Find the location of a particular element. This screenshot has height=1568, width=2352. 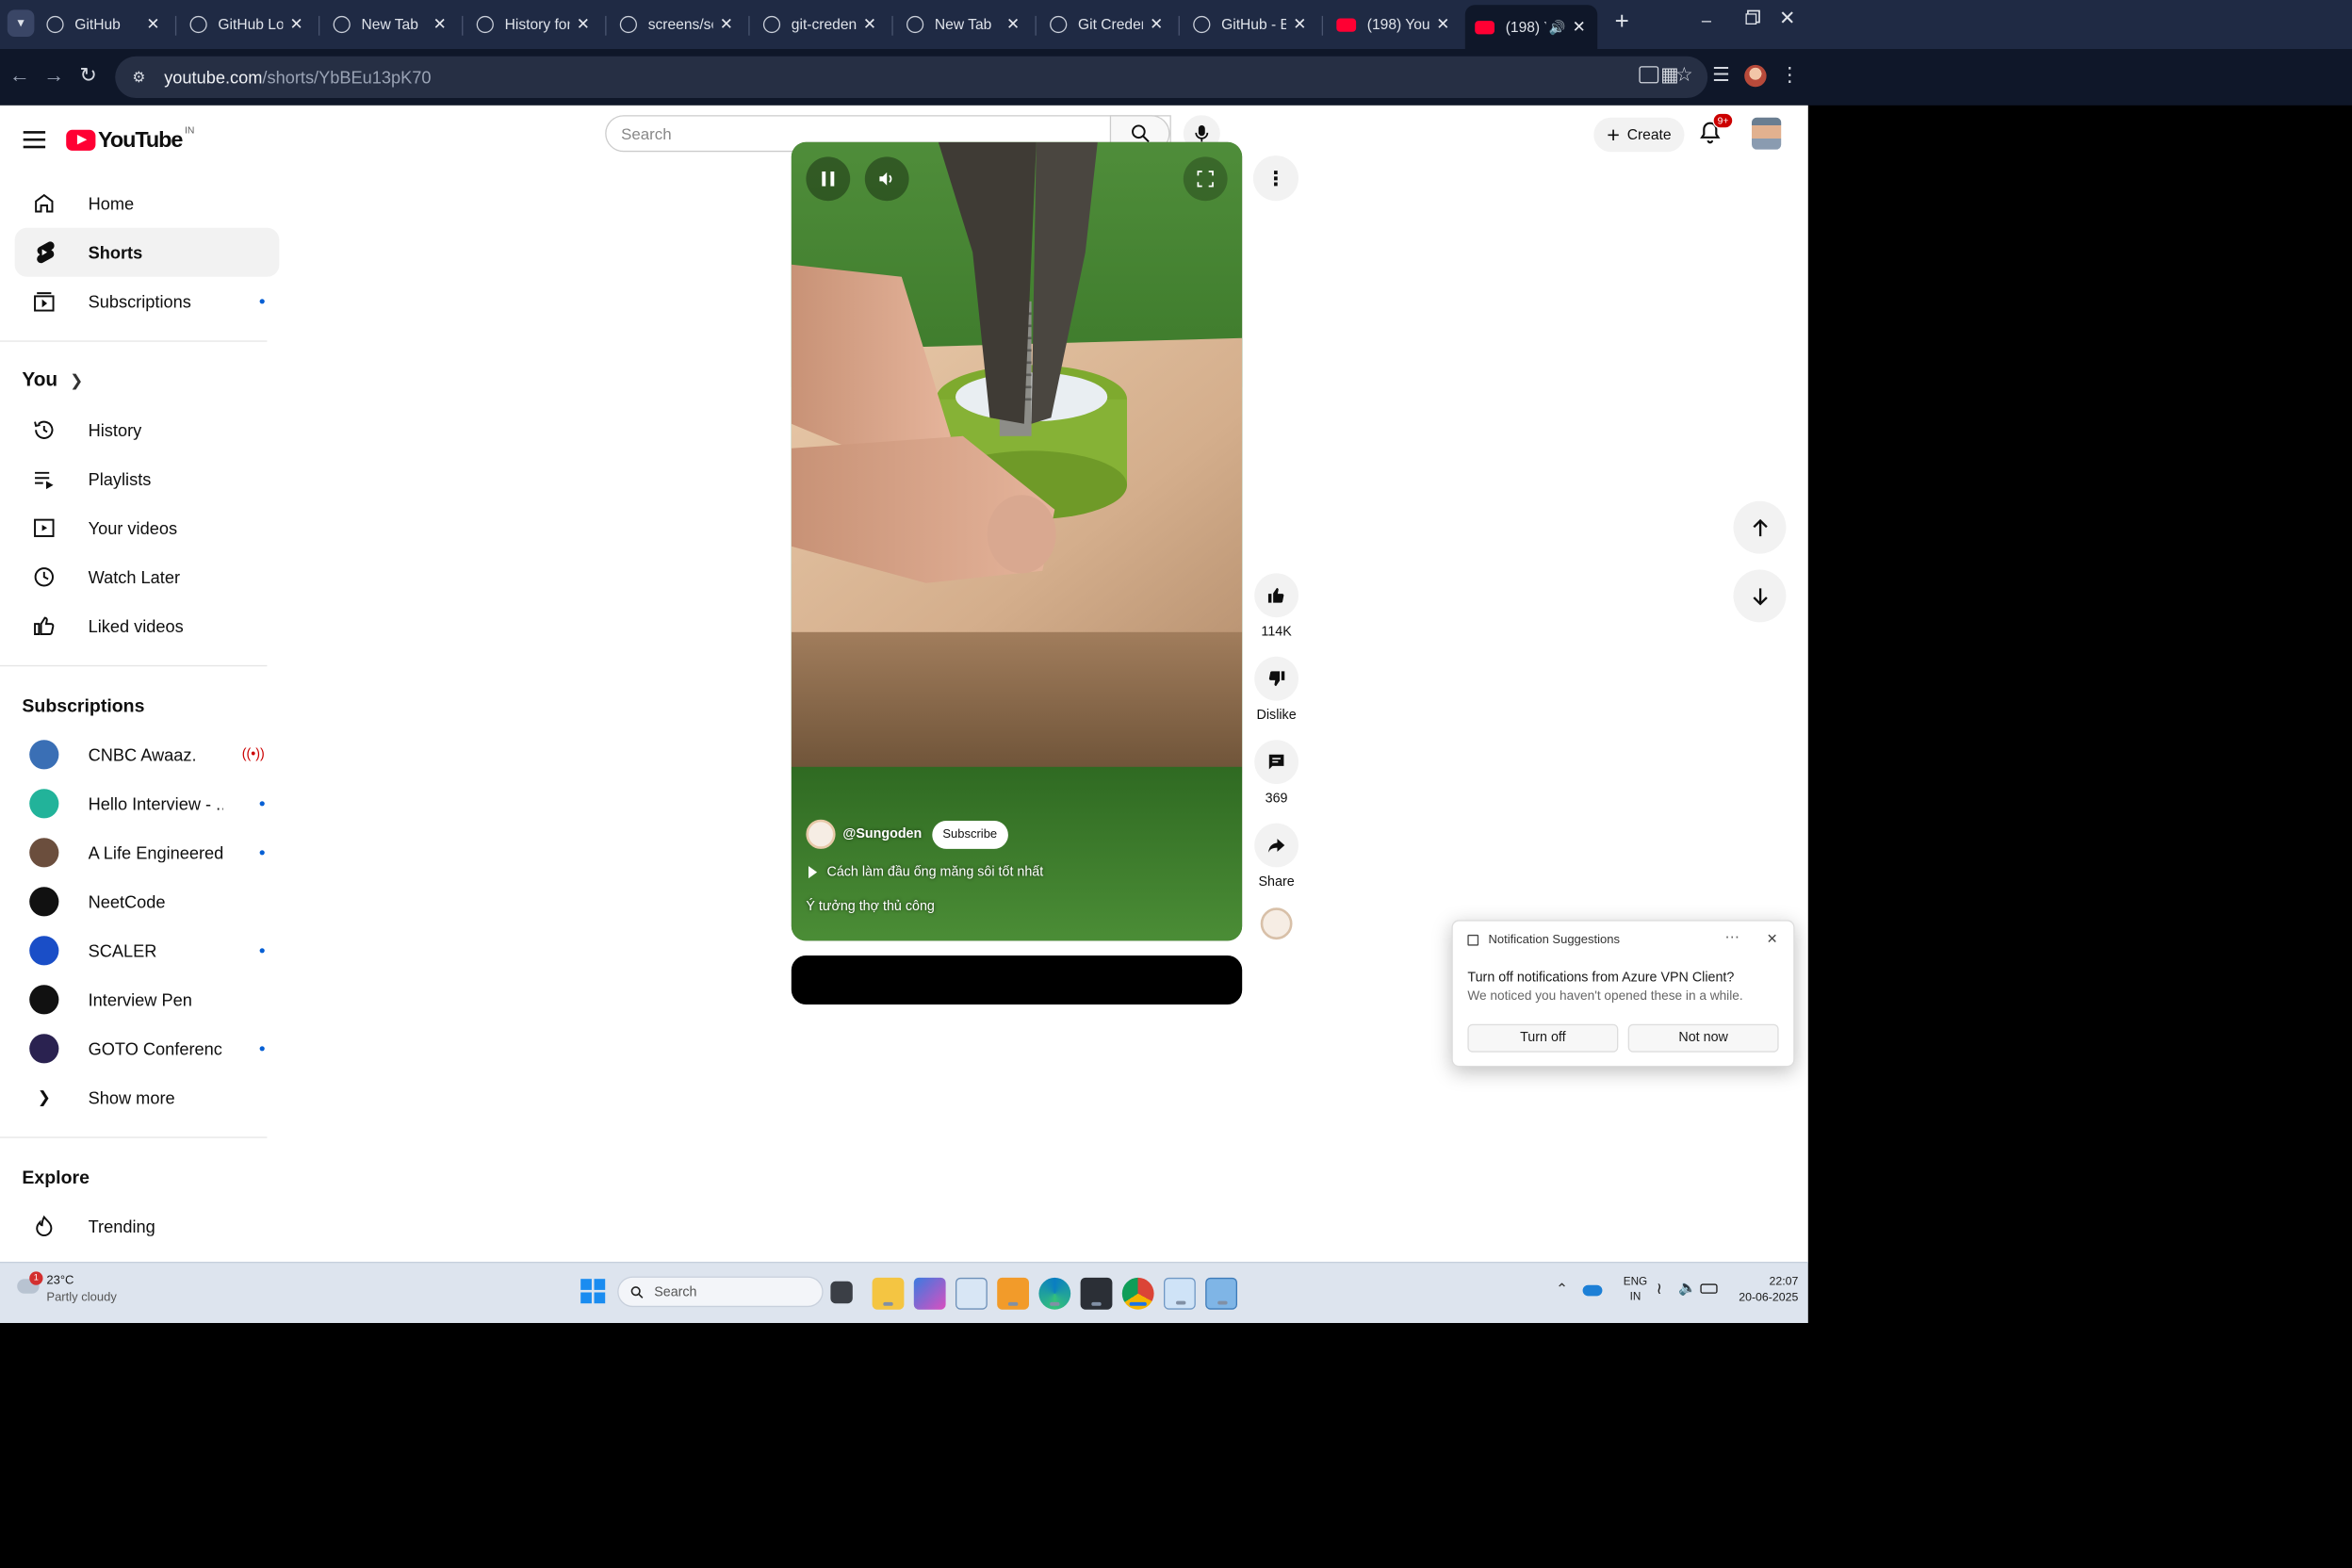

browser-tab: git-credential-...✕ is located at coordinates (821, 24).